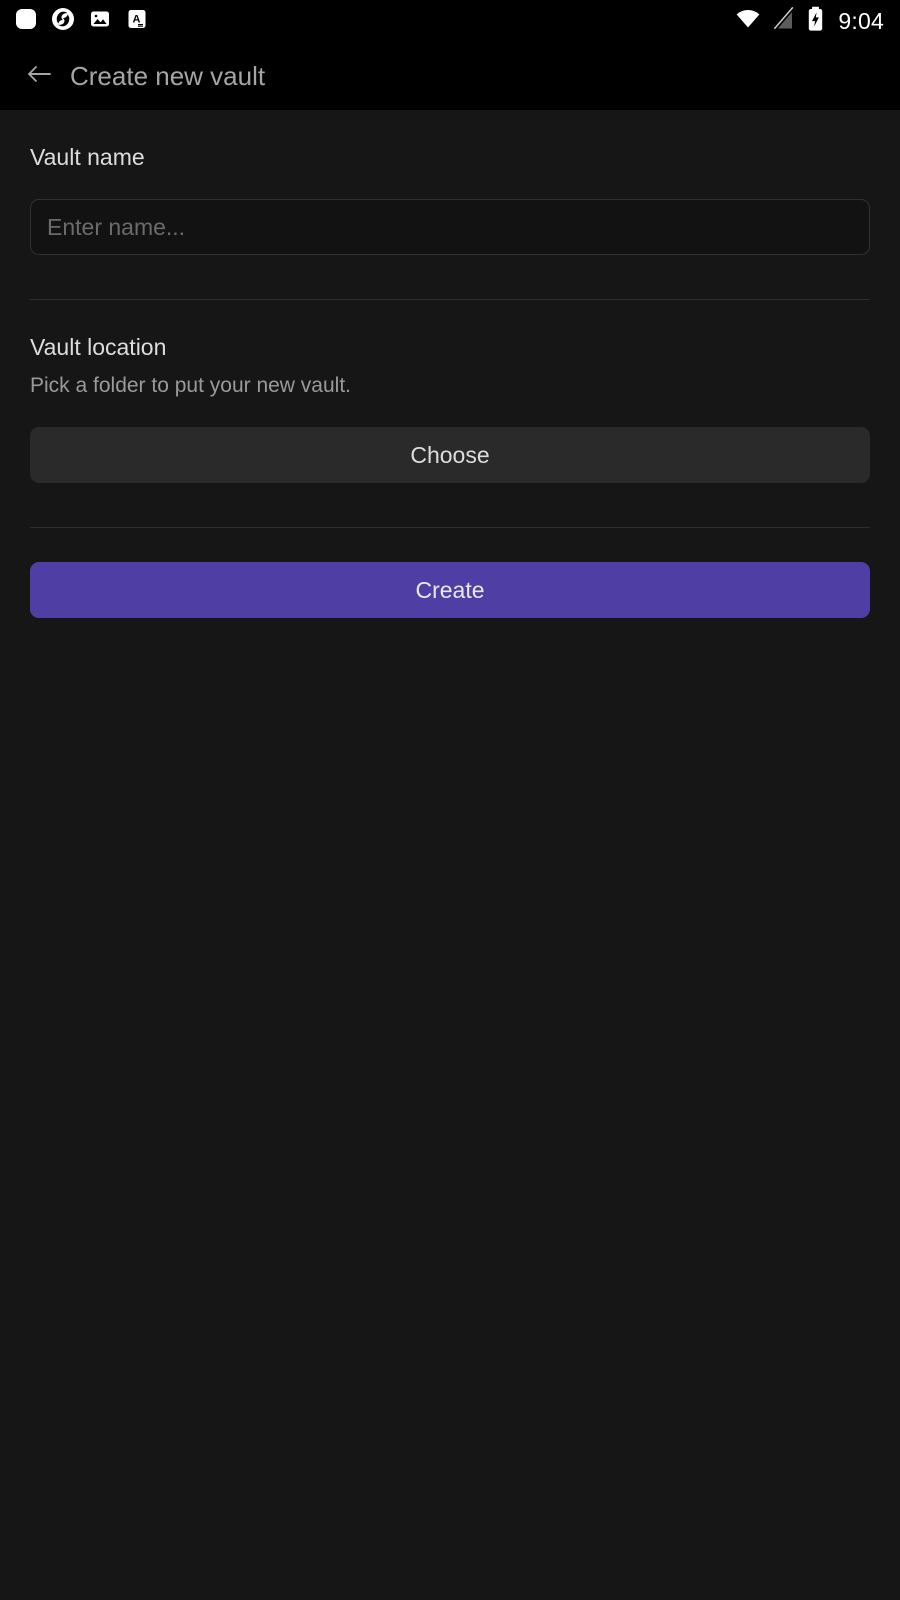 This screenshot has width=900, height=1600. Describe the element at coordinates (815, 21) in the screenshot. I see `battery-charging-icon` at that location.